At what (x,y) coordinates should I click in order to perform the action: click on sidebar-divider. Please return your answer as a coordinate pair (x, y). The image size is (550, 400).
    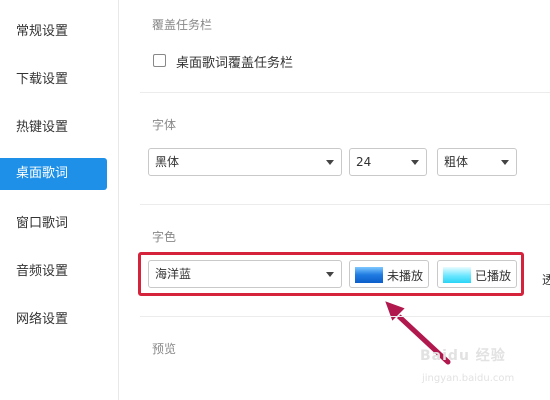
    Looking at the image, I should click on (118, 200).